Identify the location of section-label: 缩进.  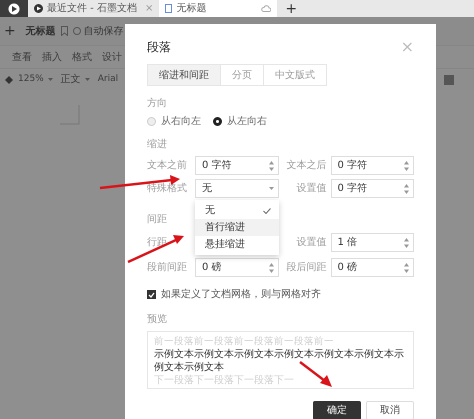
(157, 145).